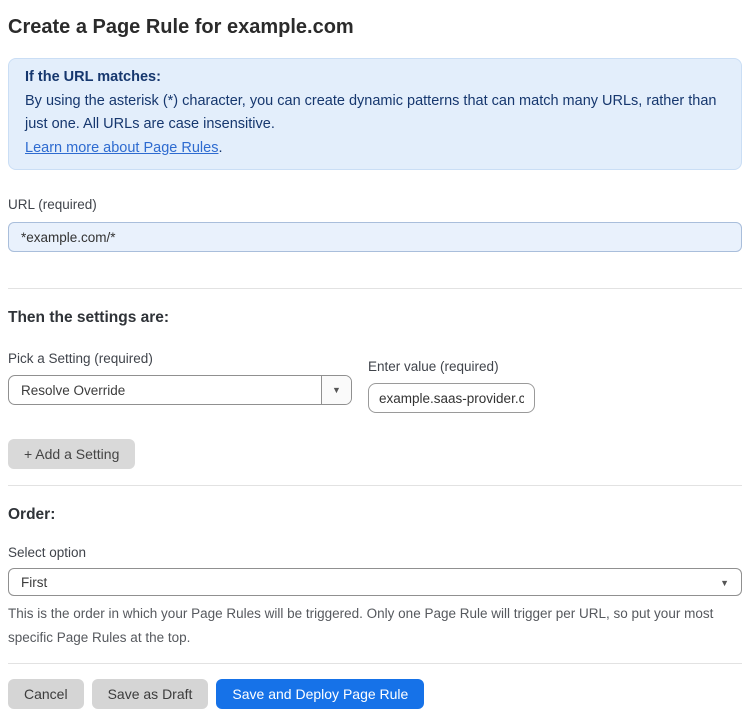 The height and width of the screenshot is (709, 750). Describe the element at coordinates (433, 366) in the screenshot. I see `value-field-label: Enter value (required)` at that location.